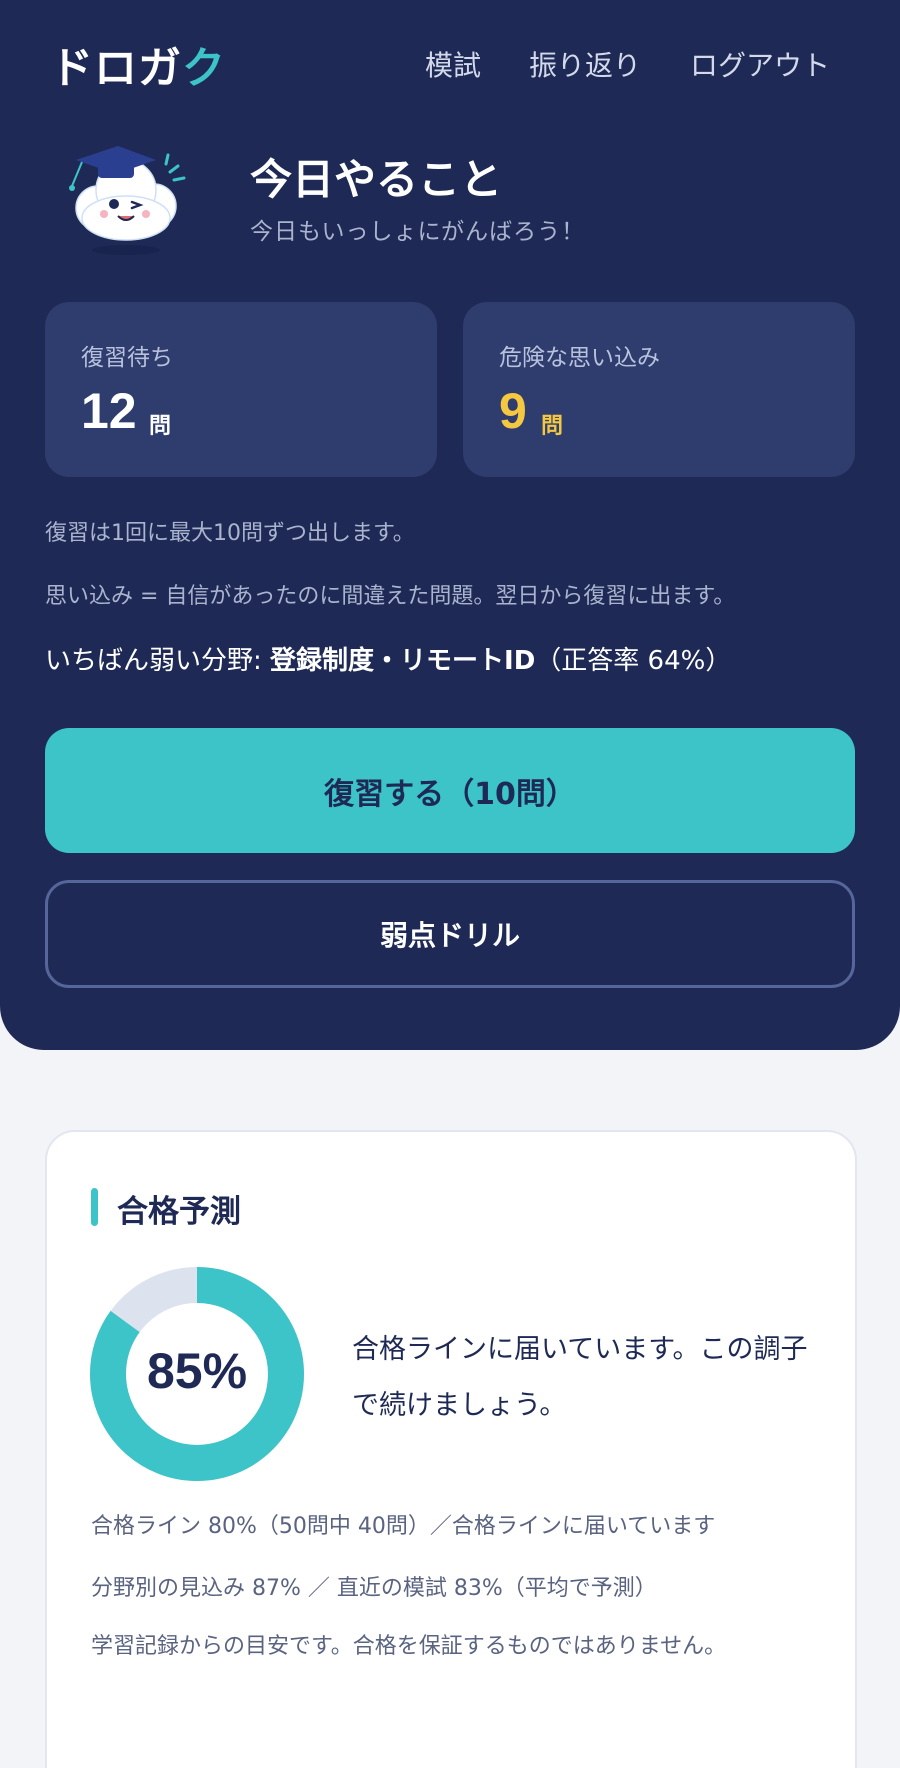 The height and width of the screenshot is (1768, 900). Describe the element at coordinates (403, 1526) in the screenshot. I see `pass-line-detail: 合格ライン 80%（50問中 40問）／合格ラインに届いています` at that location.